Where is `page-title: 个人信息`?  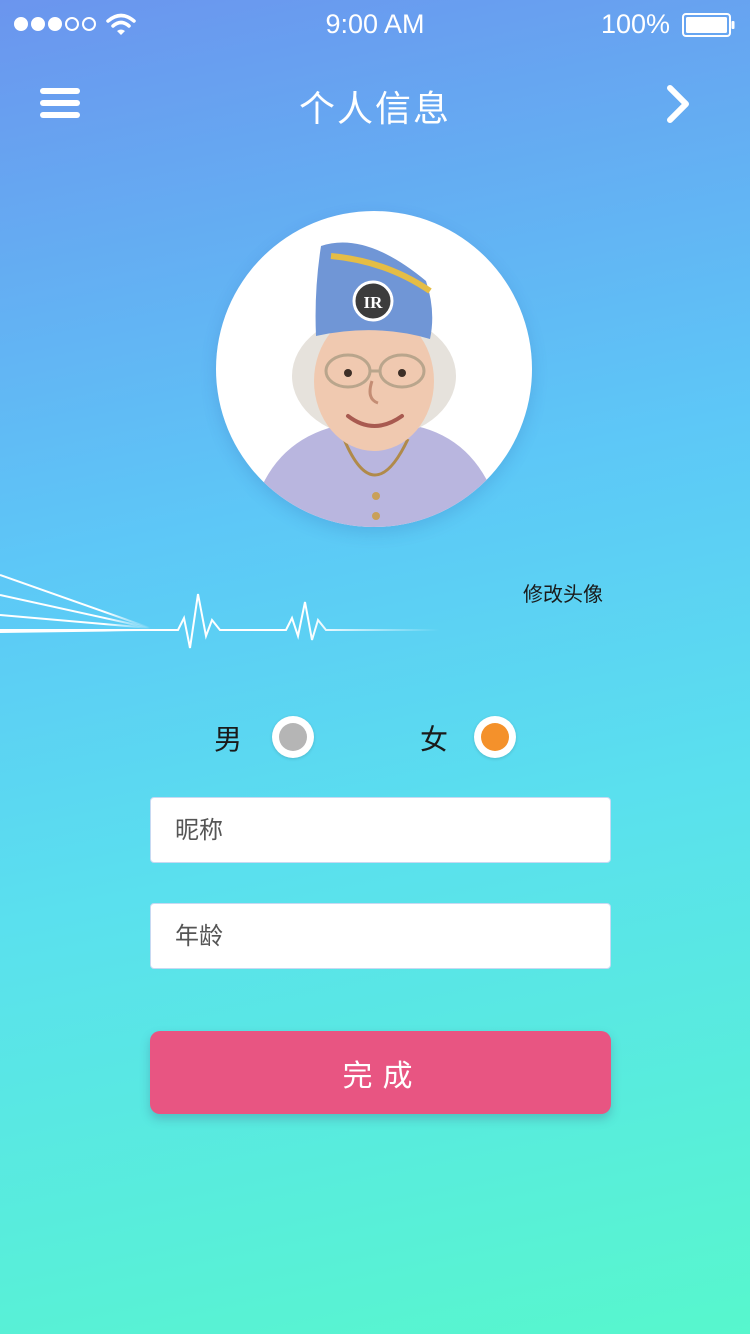 page-title: 个人信息 is located at coordinates (374, 109).